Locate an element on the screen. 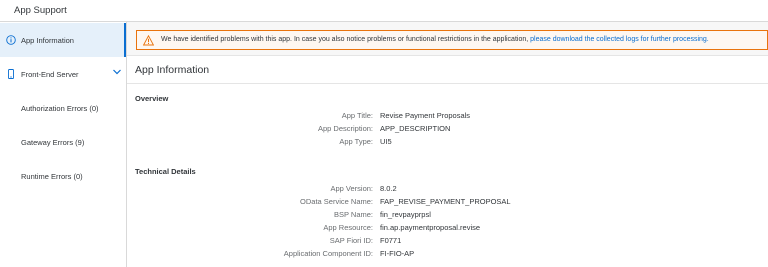 This screenshot has width=768, height=267. field-row: App Version: 8.0.2 is located at coordinates (447, 190).